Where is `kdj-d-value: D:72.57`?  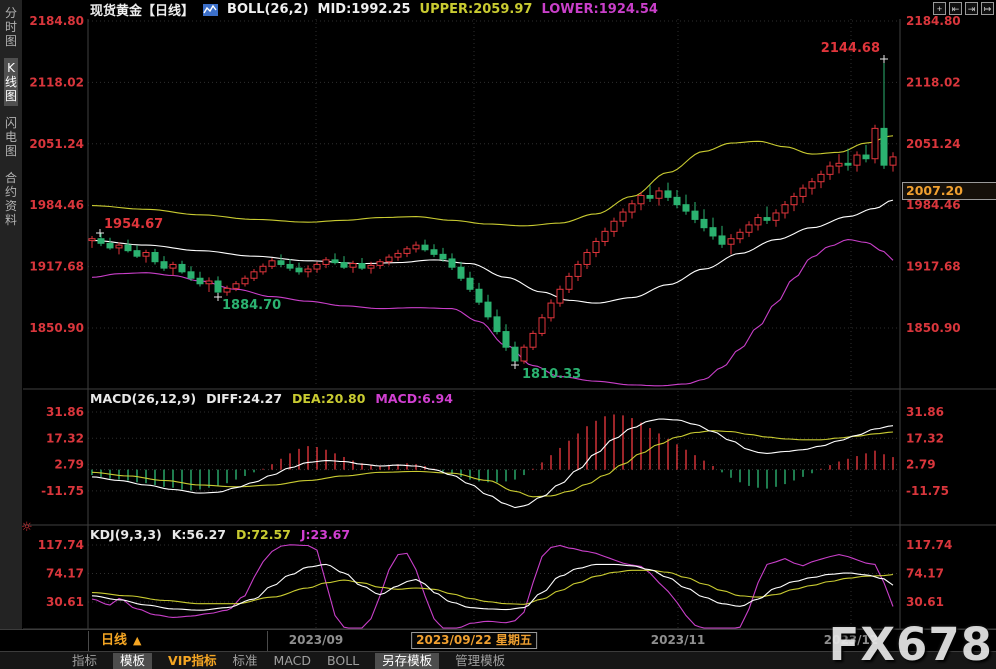 kdj-d-value: D:72.57 is located at coordinates (263, 534).